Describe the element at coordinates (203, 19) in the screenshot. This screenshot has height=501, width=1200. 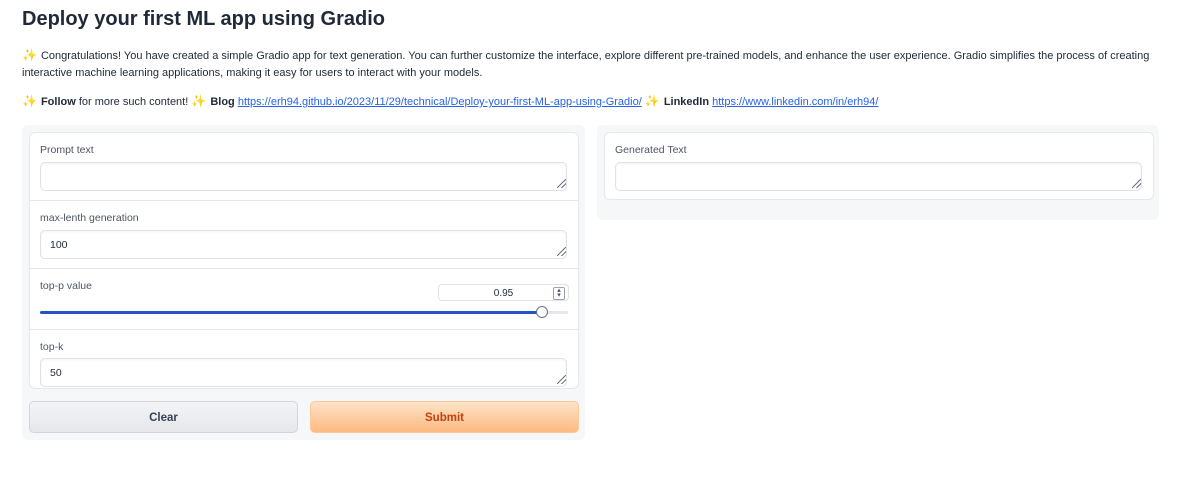
I see `page-title: Deploy your first ML app using Gradio` at that location.